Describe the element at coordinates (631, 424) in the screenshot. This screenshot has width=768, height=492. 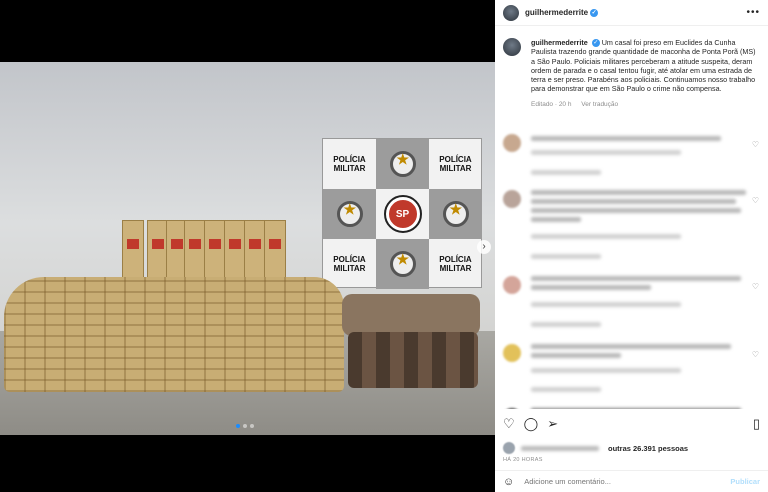
I see `post-actions: ♡ ◯ ➢ ▯` at that location.